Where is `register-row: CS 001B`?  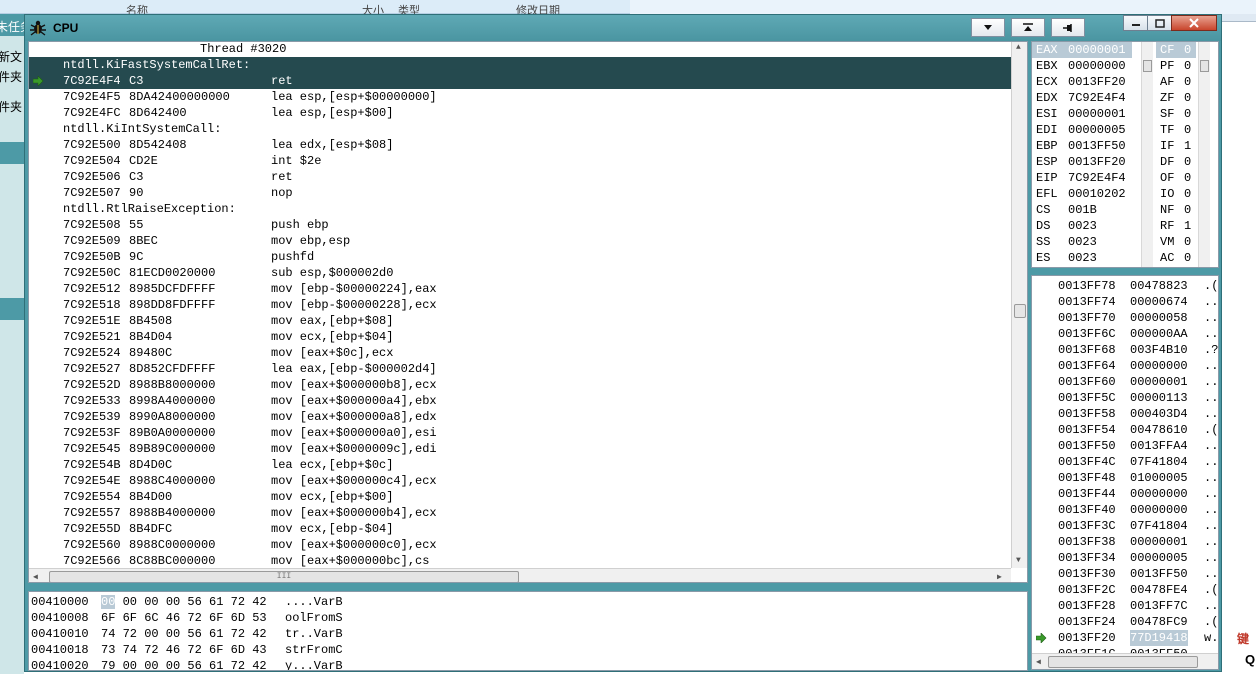
register-row: CS 001B is located at coordinates (1082, 210).